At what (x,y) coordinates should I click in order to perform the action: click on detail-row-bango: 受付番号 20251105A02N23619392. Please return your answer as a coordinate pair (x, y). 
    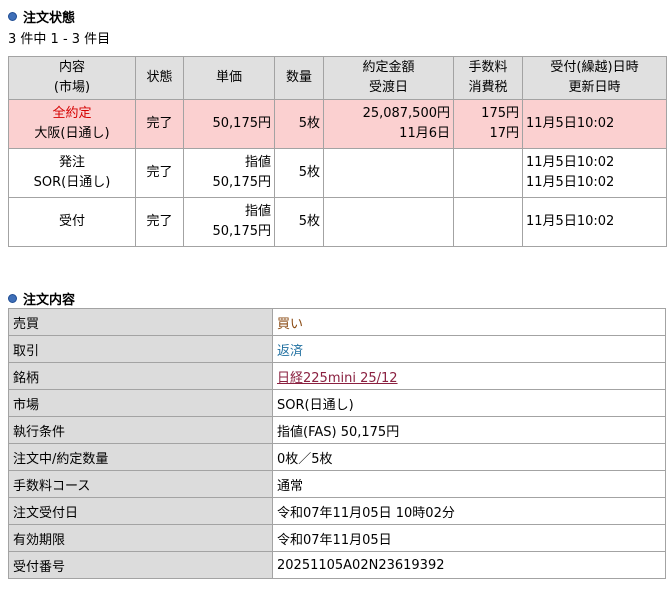
    Looking at the image, I should click on (337, 565).